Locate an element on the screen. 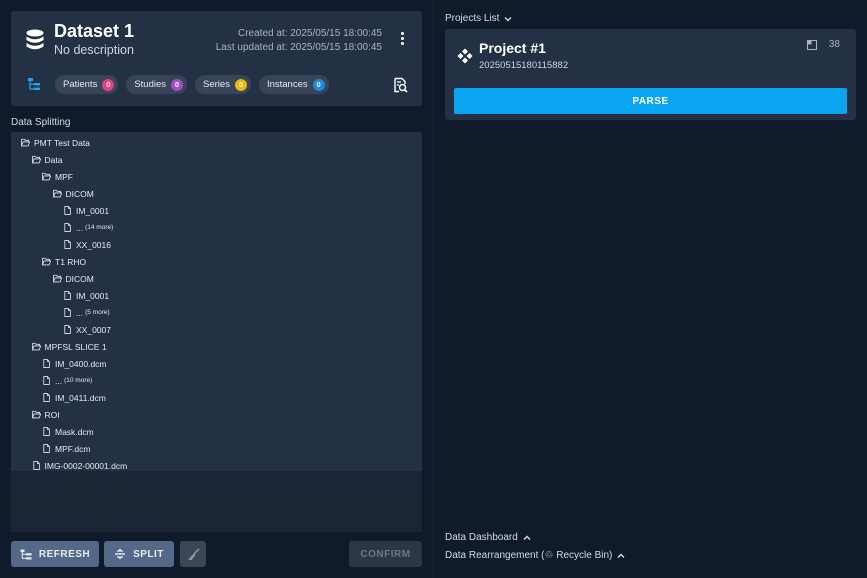 Image resolution: width=867 pixels, height=578 pixels. data-dashboard-label: Data Dashboard is located at coordinates (481, 537).